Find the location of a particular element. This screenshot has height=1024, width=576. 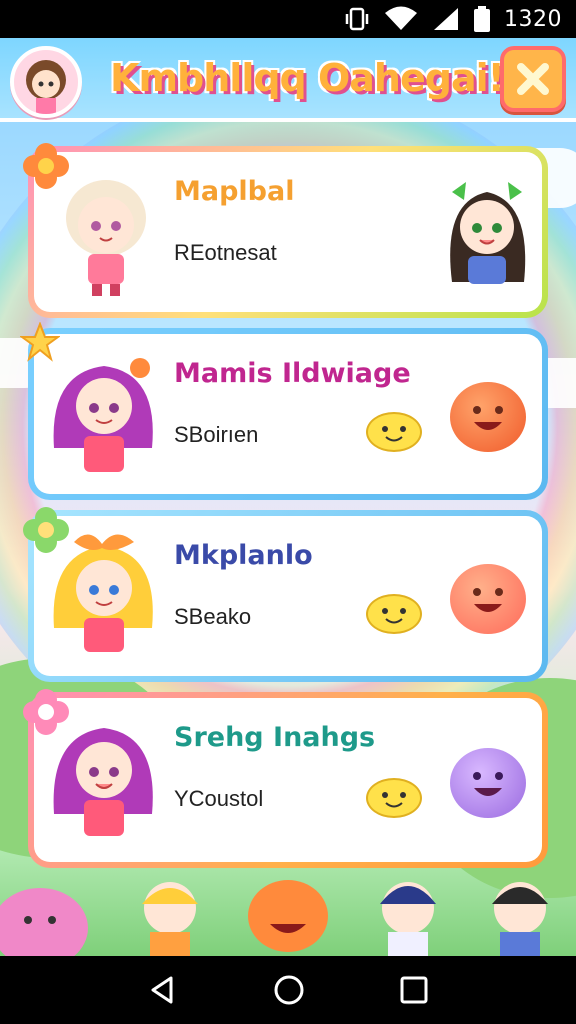

card-subtitle: SBoirıen is located at coordinates (216, 434).